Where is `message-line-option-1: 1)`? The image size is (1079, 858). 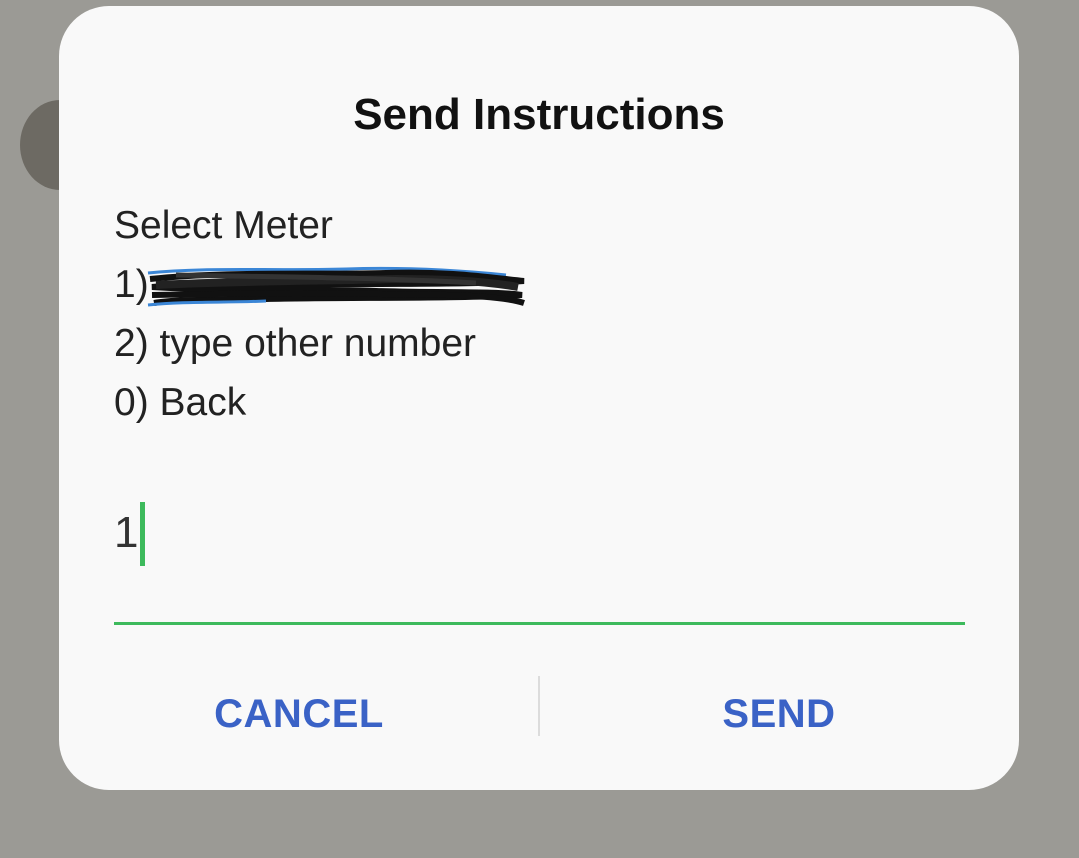 message-line-option-1: 1) is located at coordinates (319, 284).